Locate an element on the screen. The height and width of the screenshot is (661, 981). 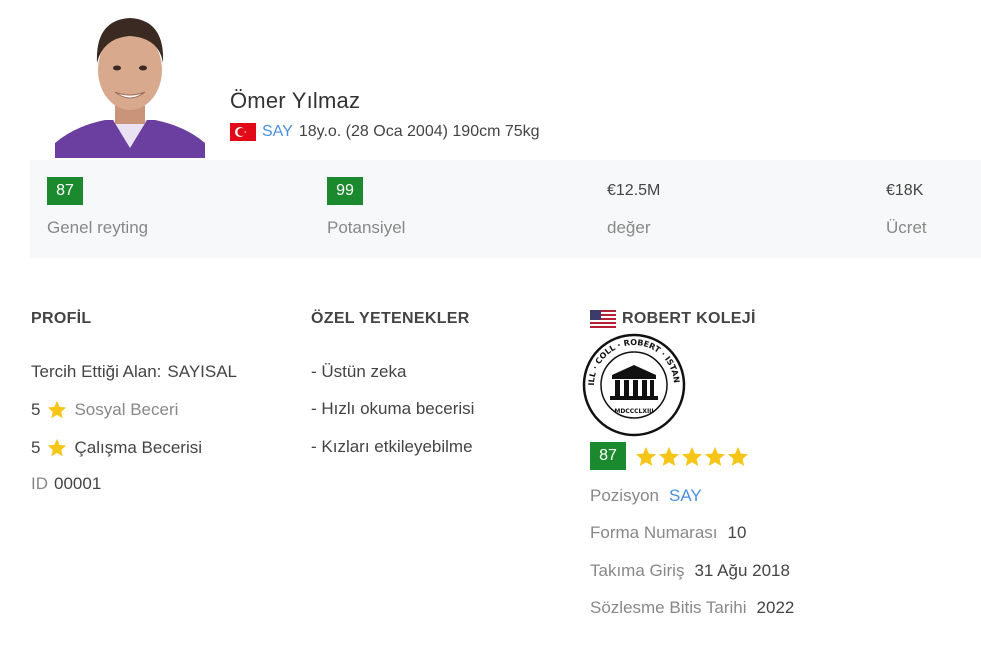
id-value: 00001 is located at coordinates (78, 483).